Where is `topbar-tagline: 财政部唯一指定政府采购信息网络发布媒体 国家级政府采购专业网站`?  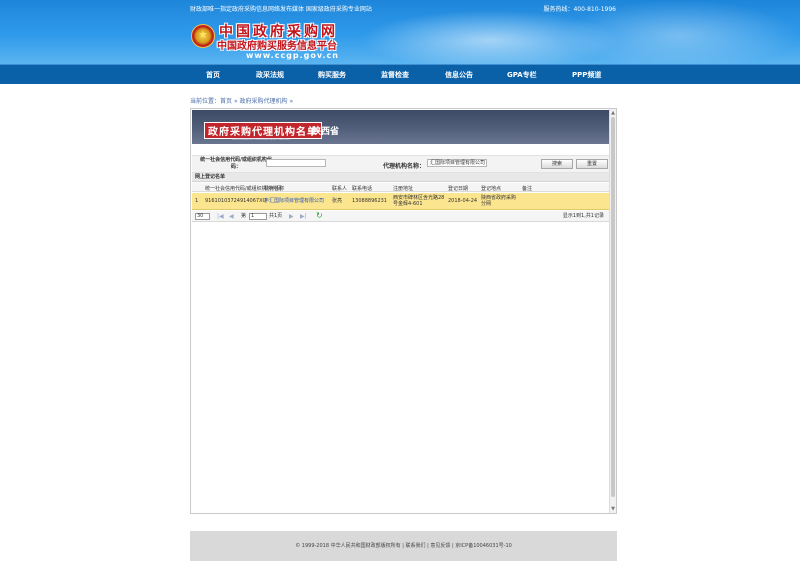
topbar-tagline: 财政部唯一指定政府采购信息网络发布媒体 国家级政府采购专业网站 is located at coordinates (281, 9).